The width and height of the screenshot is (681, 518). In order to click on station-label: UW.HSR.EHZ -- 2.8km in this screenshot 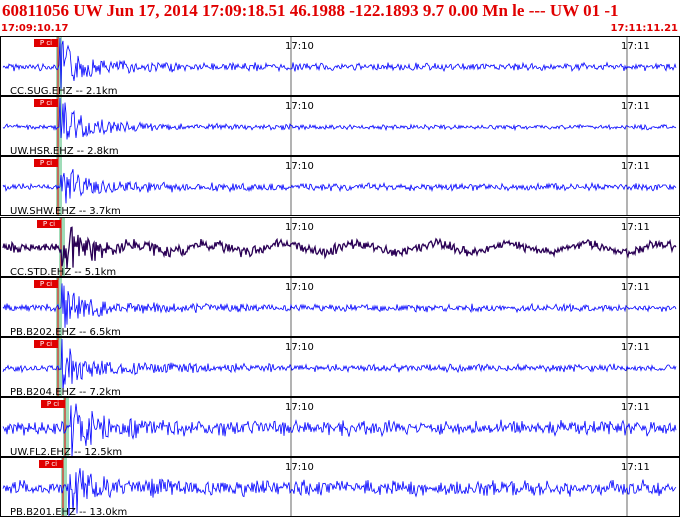, I will do `click(64, 151)`.